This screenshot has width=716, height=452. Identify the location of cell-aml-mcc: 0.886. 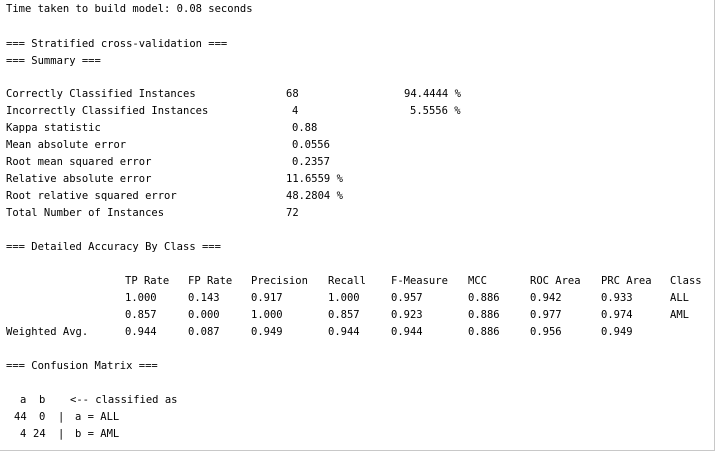
(484, 315).